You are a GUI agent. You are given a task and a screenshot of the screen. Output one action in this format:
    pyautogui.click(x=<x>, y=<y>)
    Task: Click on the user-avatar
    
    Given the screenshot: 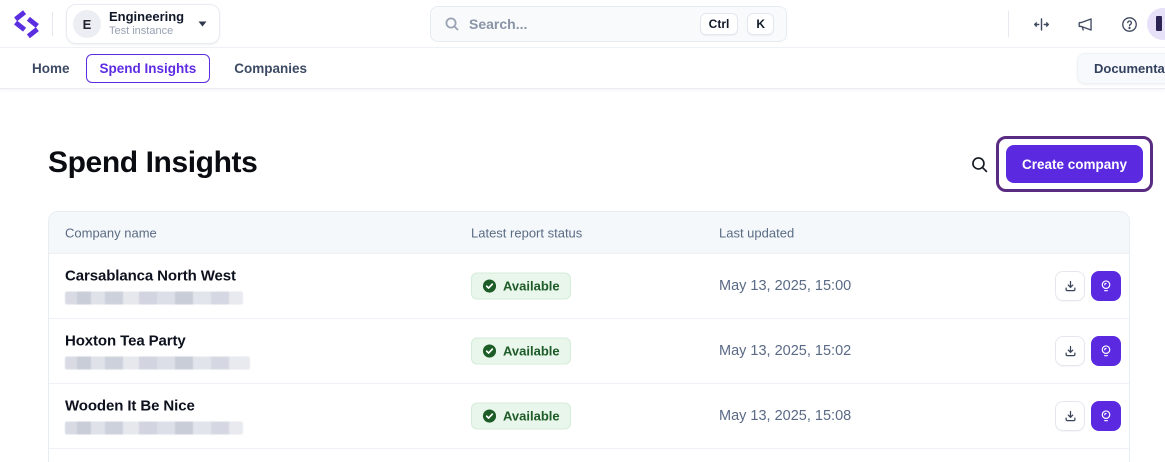 What is the action you would take?
    pyautogui.click(x=1156, y=24)
    